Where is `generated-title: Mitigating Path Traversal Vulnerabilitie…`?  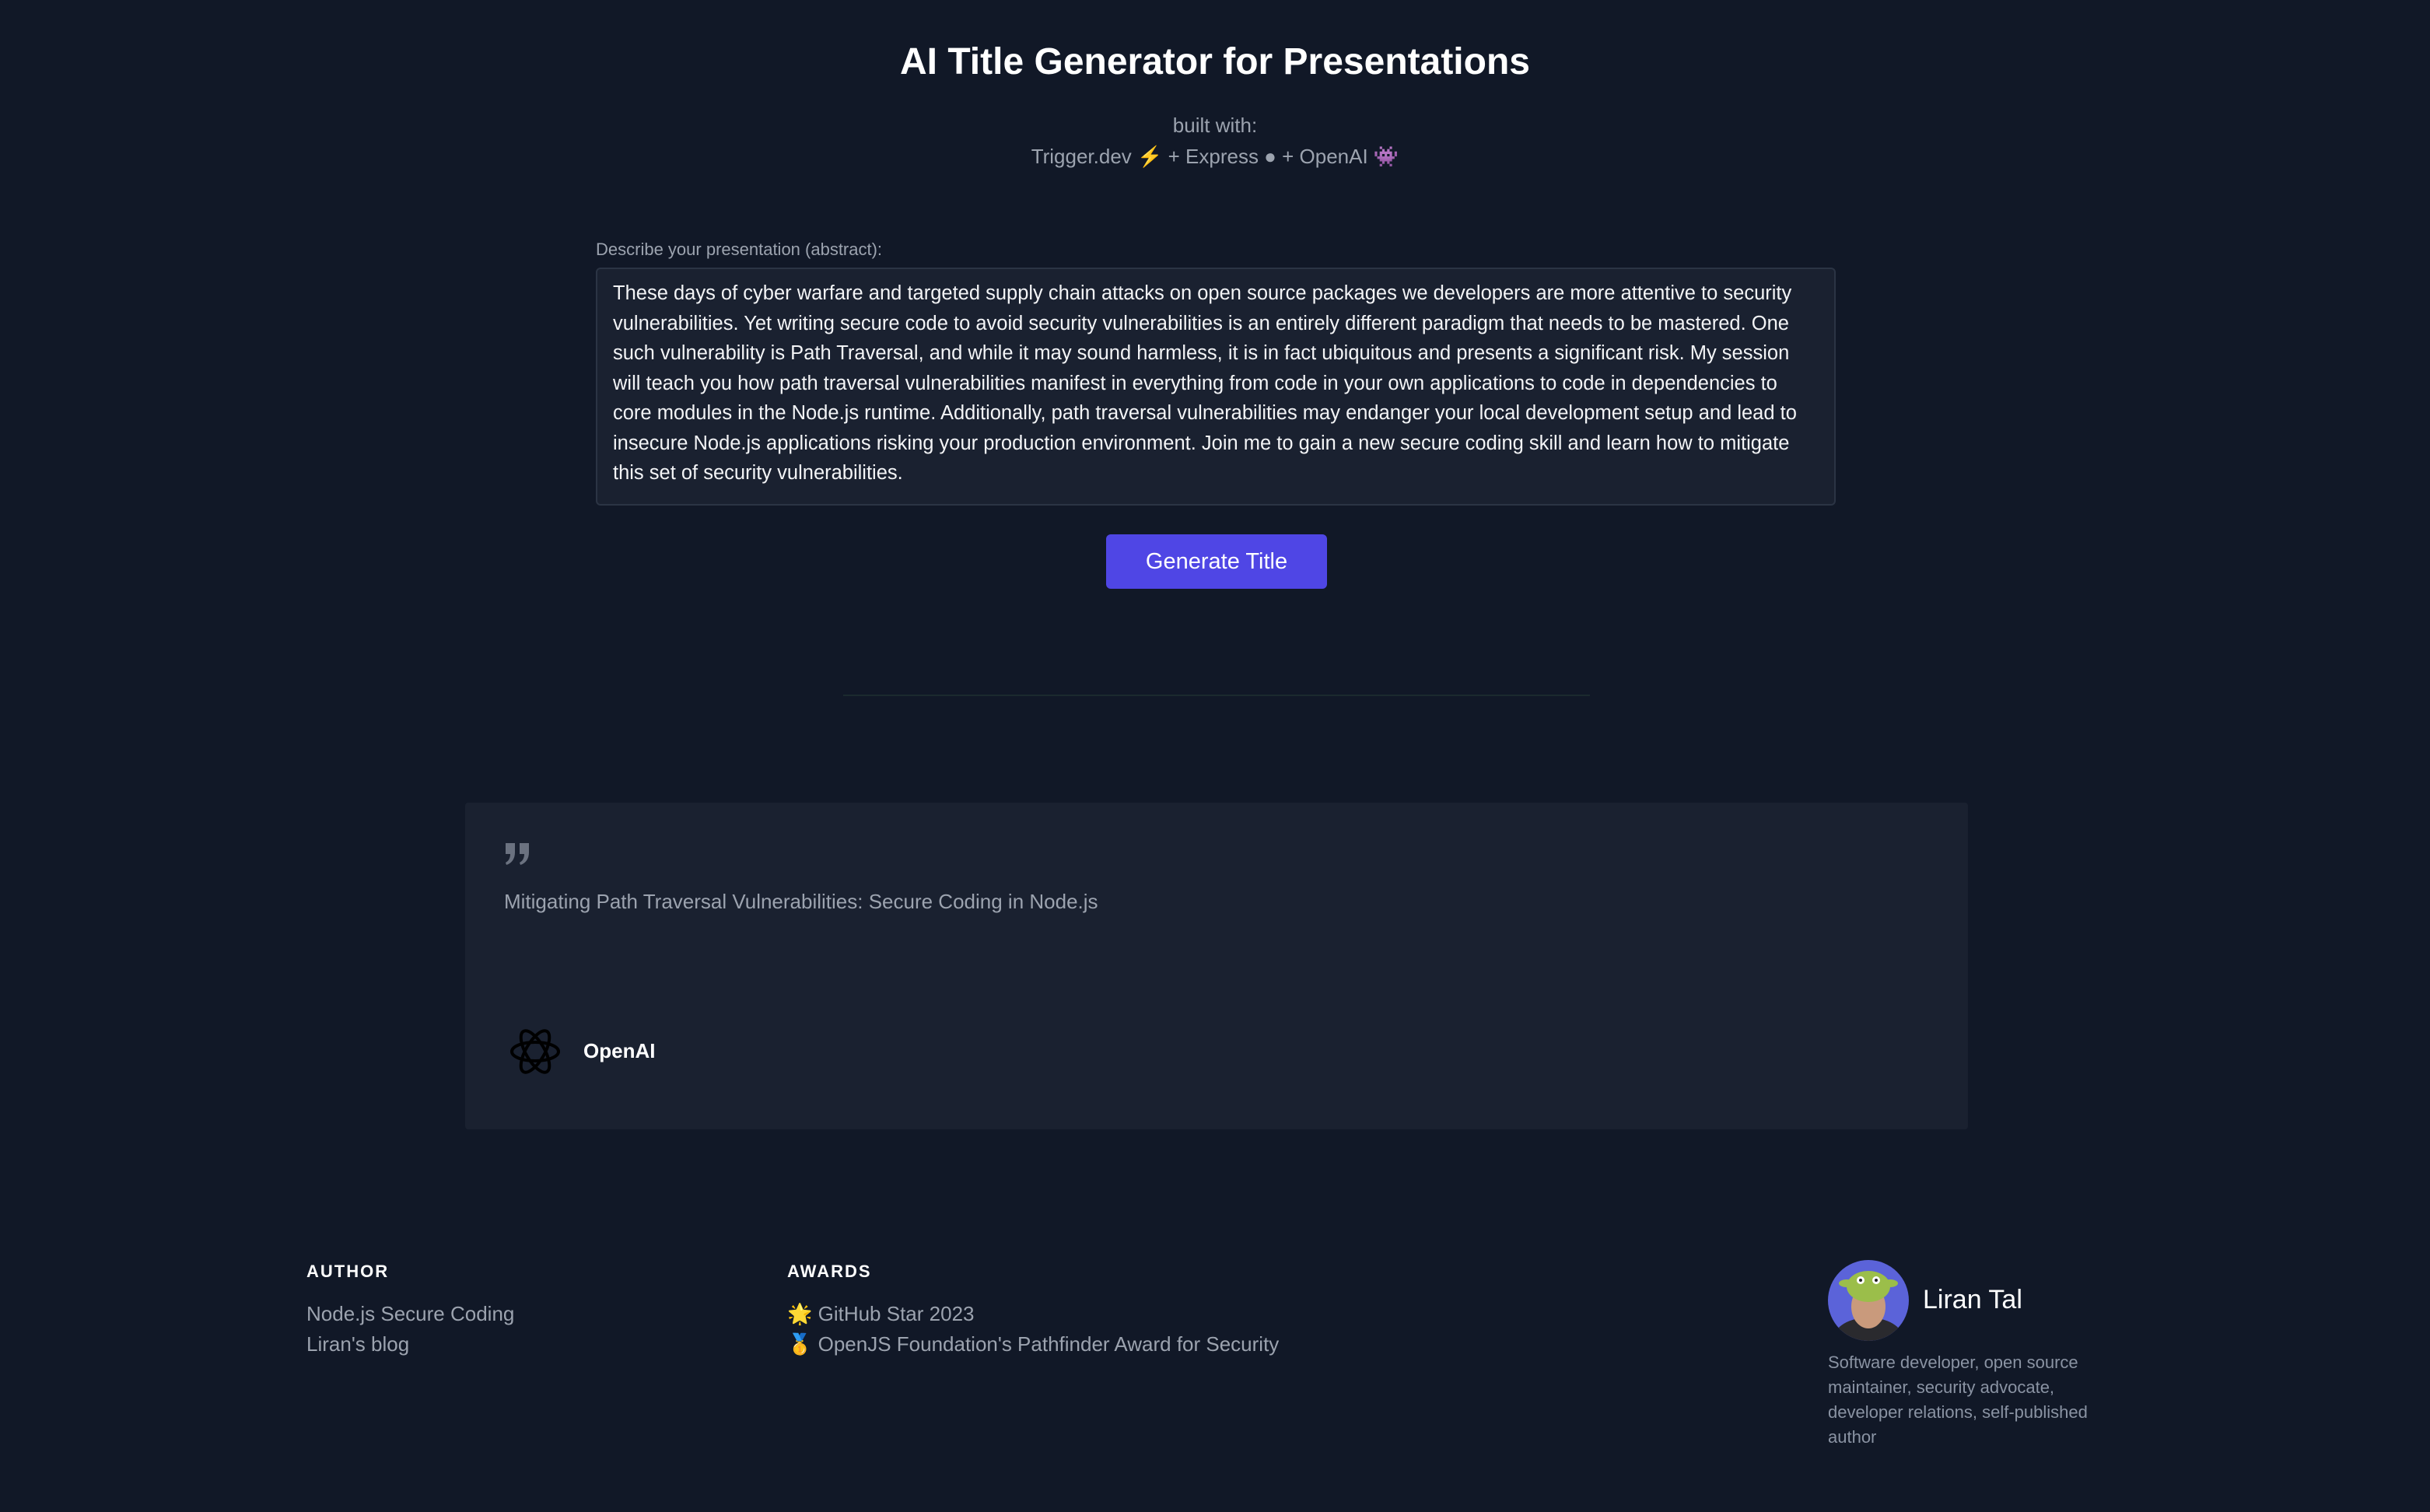
generated-title: Mitigating Path Traversal Vulnerabilitie… is located at coordinates (801, 902).